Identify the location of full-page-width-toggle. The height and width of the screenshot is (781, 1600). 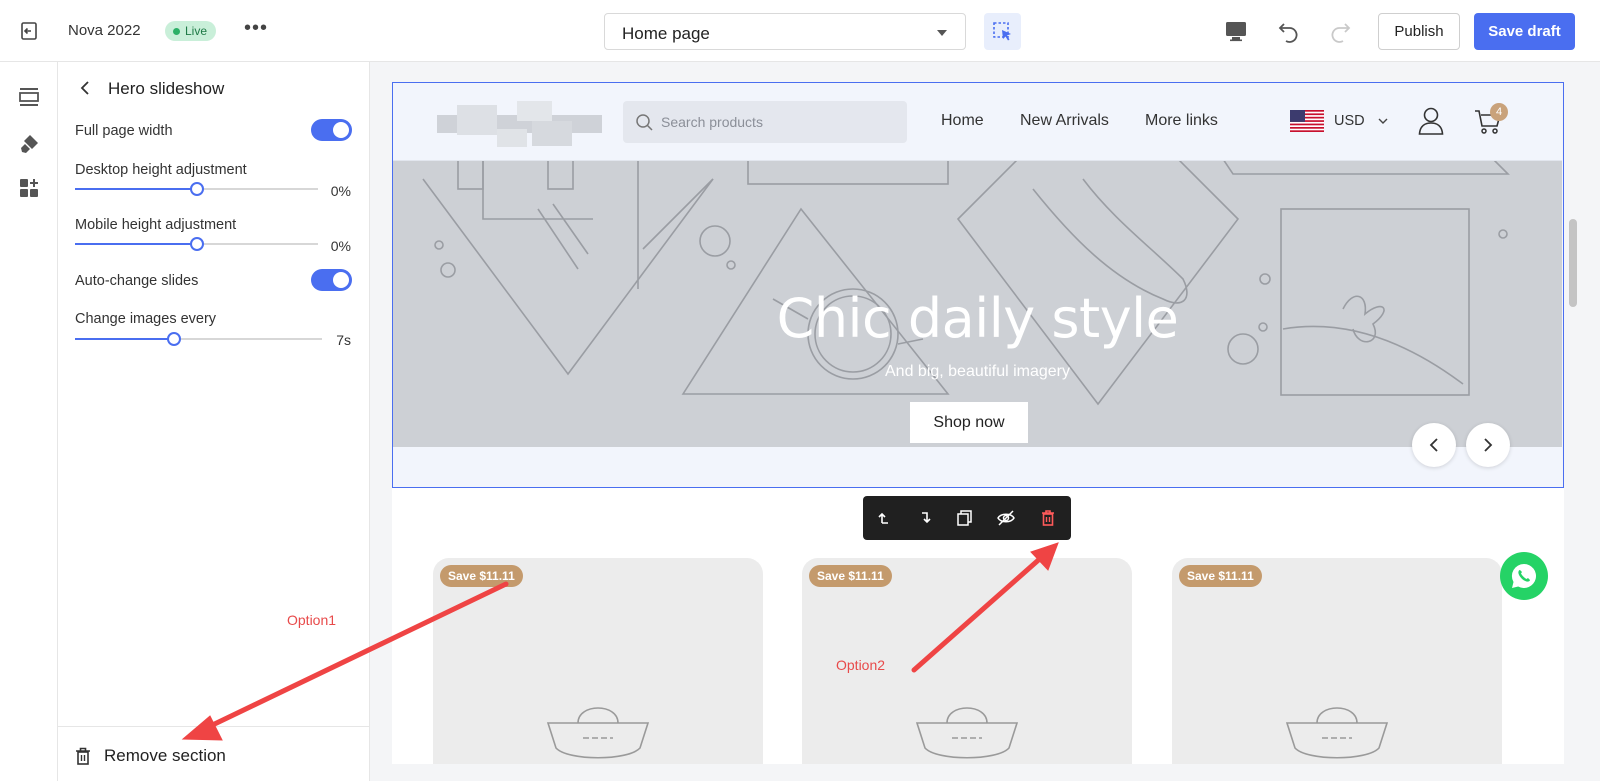
(331, 130).